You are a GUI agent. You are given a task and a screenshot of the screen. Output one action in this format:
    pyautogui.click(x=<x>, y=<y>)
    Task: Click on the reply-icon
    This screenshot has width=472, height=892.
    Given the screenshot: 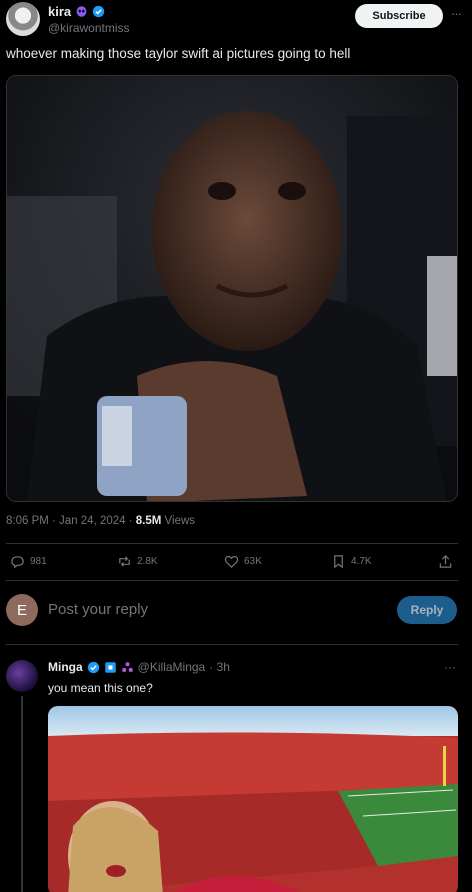 What is the action you would take?
    pyautogui.click(x=17, y=562)
    